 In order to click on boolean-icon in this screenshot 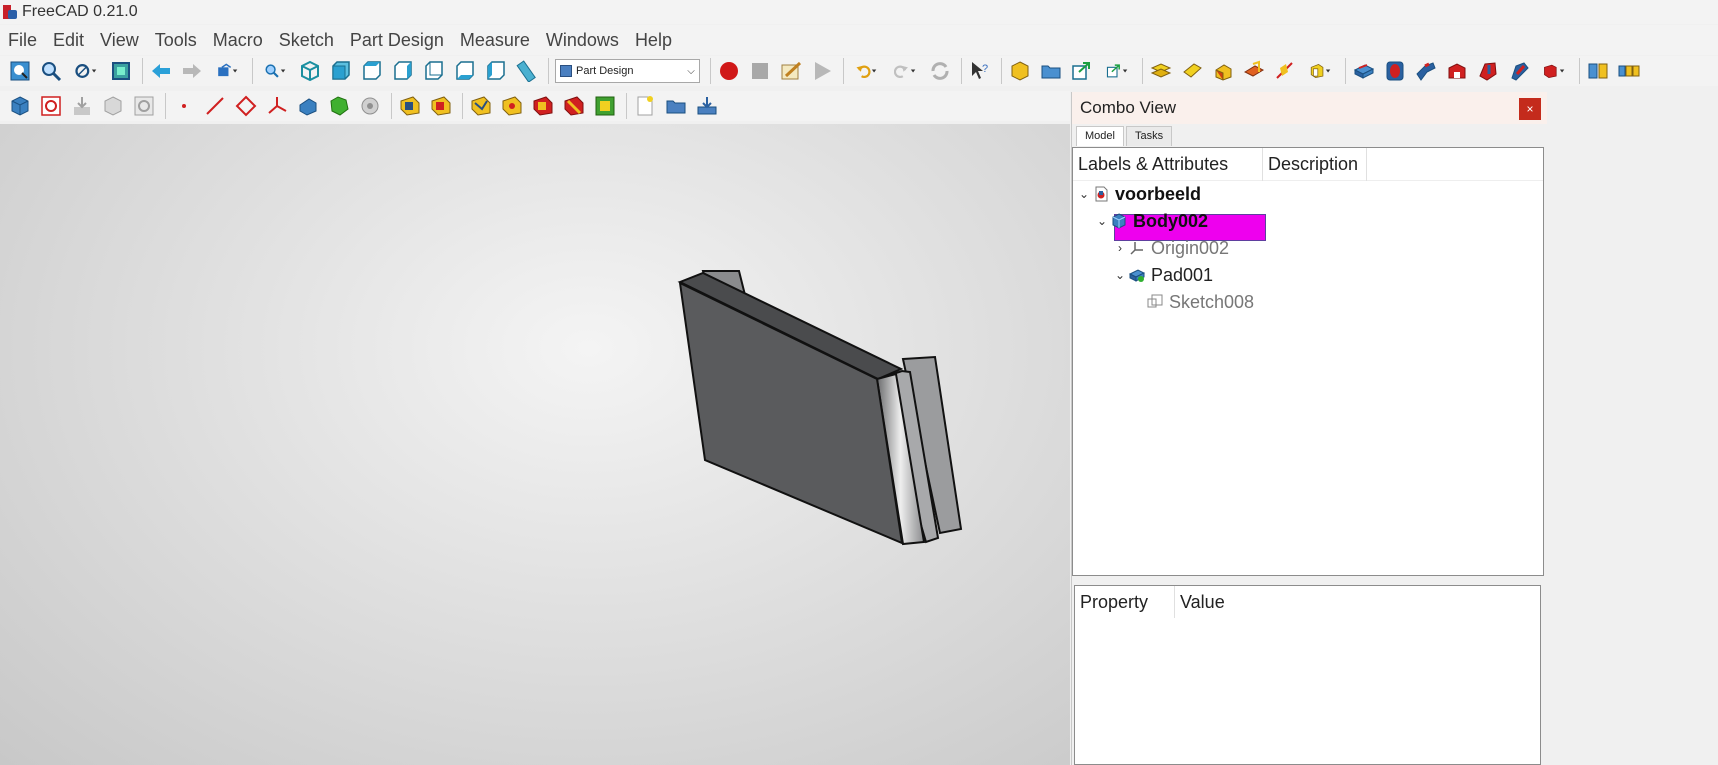, I will do `click(543, 106)`.